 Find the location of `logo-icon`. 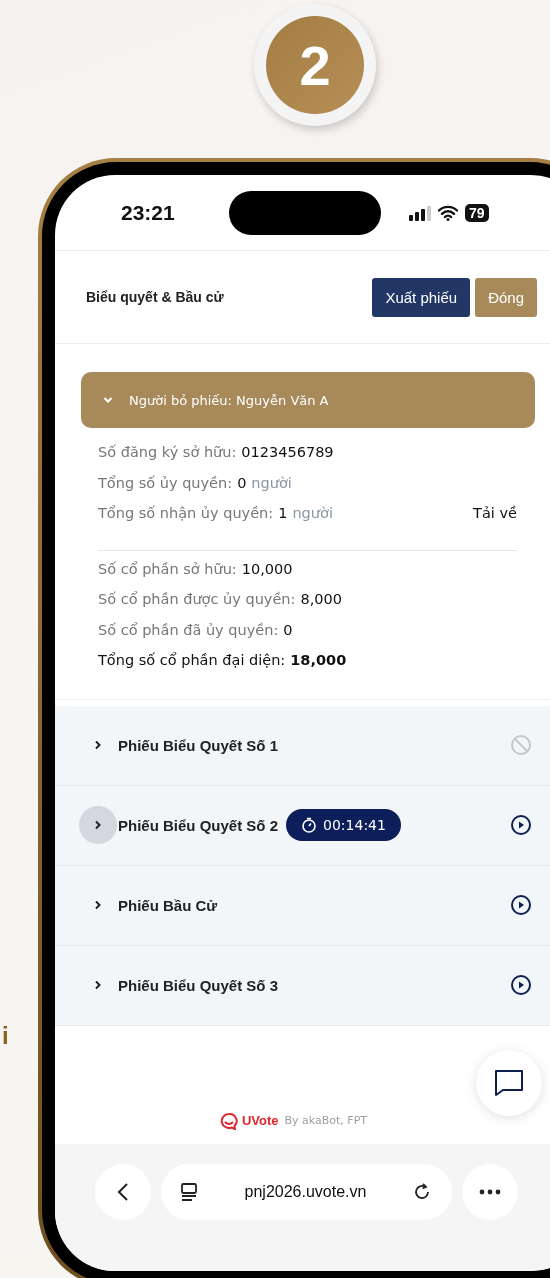

logo-icon is located at coordinates (228, 1120).